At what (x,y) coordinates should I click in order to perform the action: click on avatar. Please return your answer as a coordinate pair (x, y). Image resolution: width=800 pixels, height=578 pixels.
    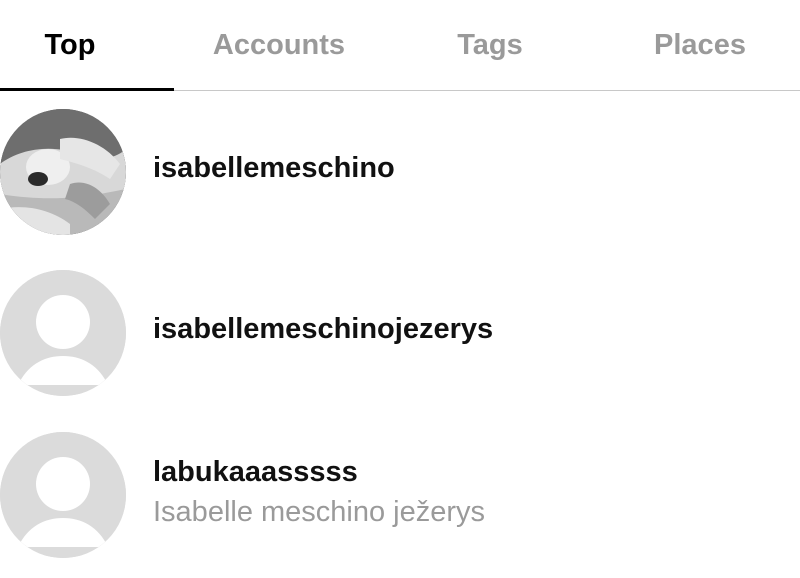
    Looking at the image, I should click on (63, 172).